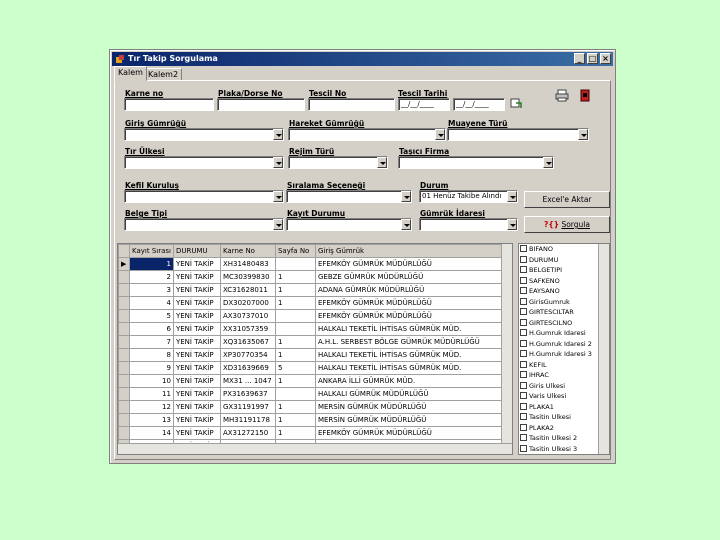 The height and width of the screenshot is (540, 720). What do you see at coordinates (247, 342) in the screenshot?
I see `table-cell: XQ31635067` at bounding box center [247, 342].